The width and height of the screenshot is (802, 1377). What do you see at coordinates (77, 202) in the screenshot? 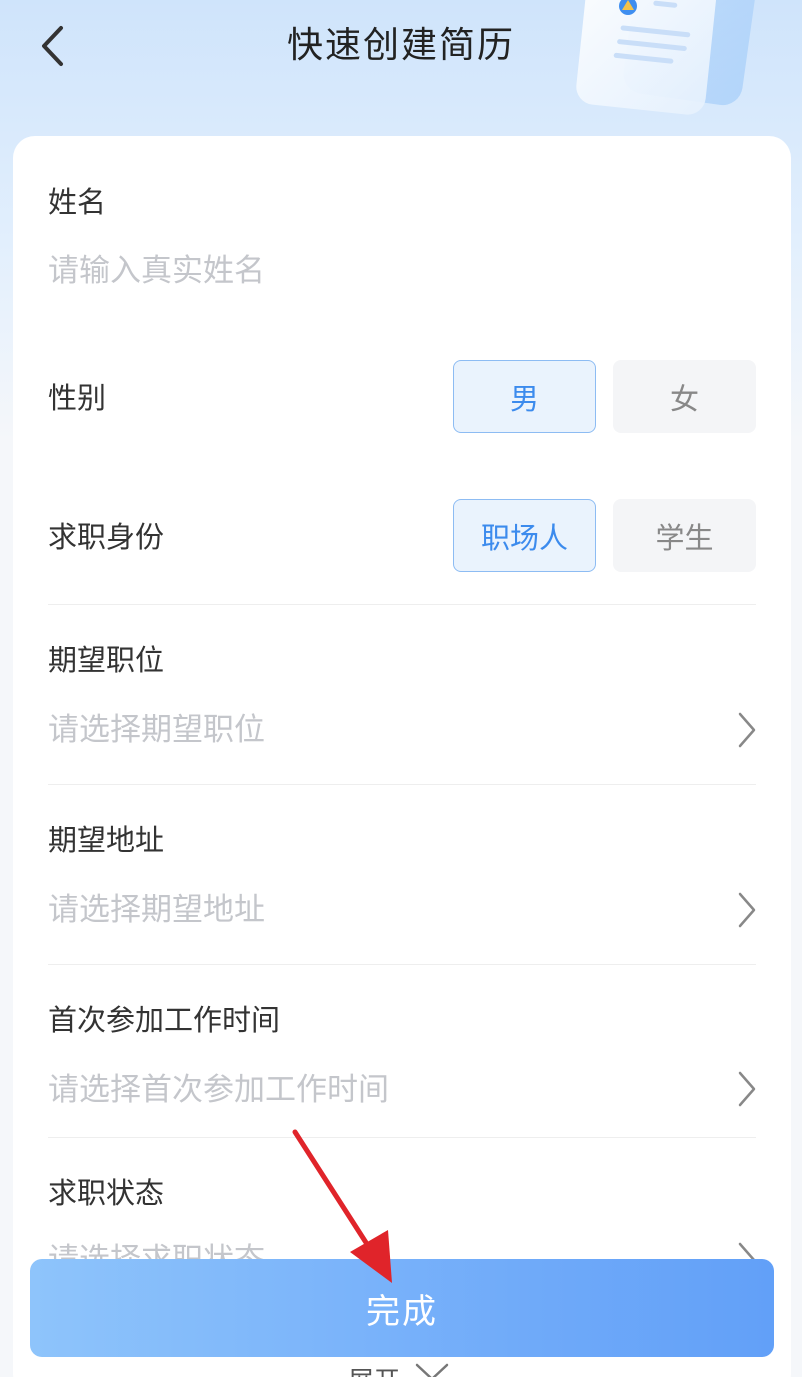
I see `name-label: 姓名` at bounding box center [77, 202].